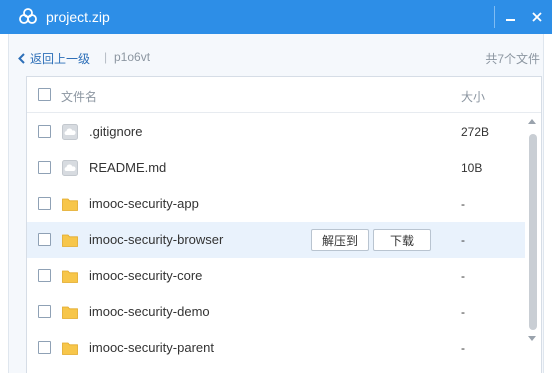 Image resolution: width=552 pixels, height=373 pixels. I want to click on table-row: imooc-security-demo -, so click(276, 312).